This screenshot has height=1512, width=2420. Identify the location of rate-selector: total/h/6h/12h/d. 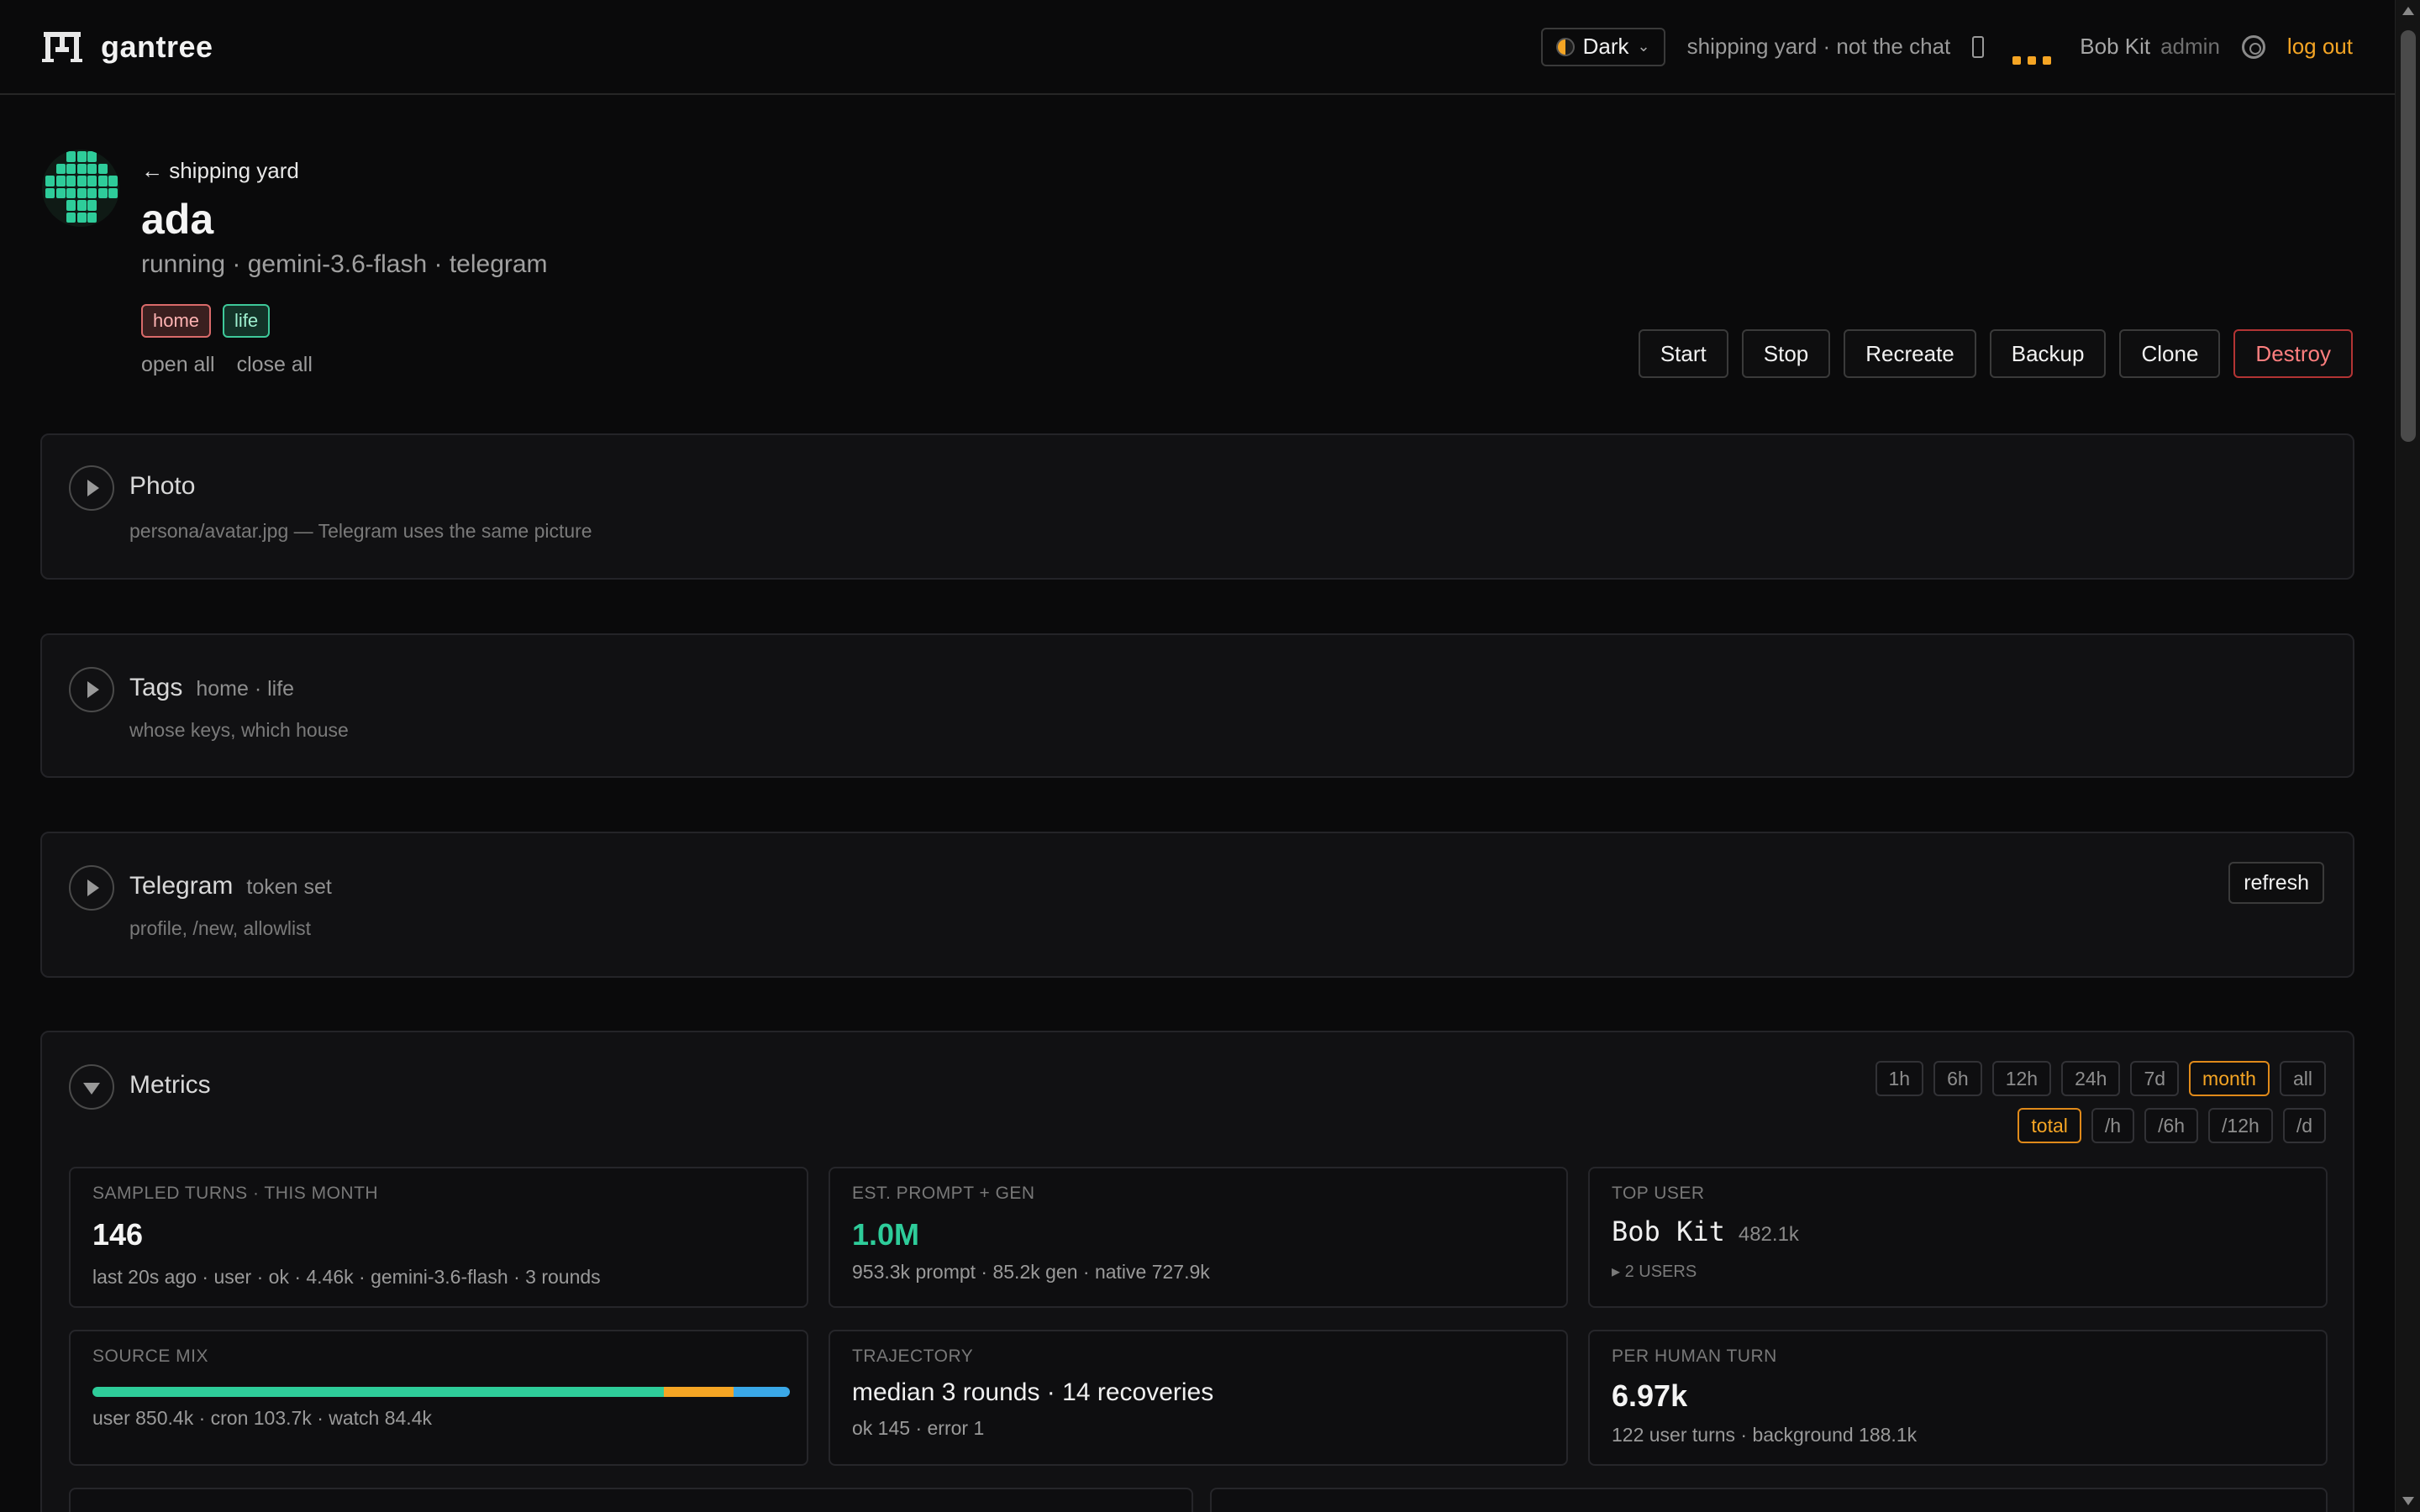
(2172, 1125).